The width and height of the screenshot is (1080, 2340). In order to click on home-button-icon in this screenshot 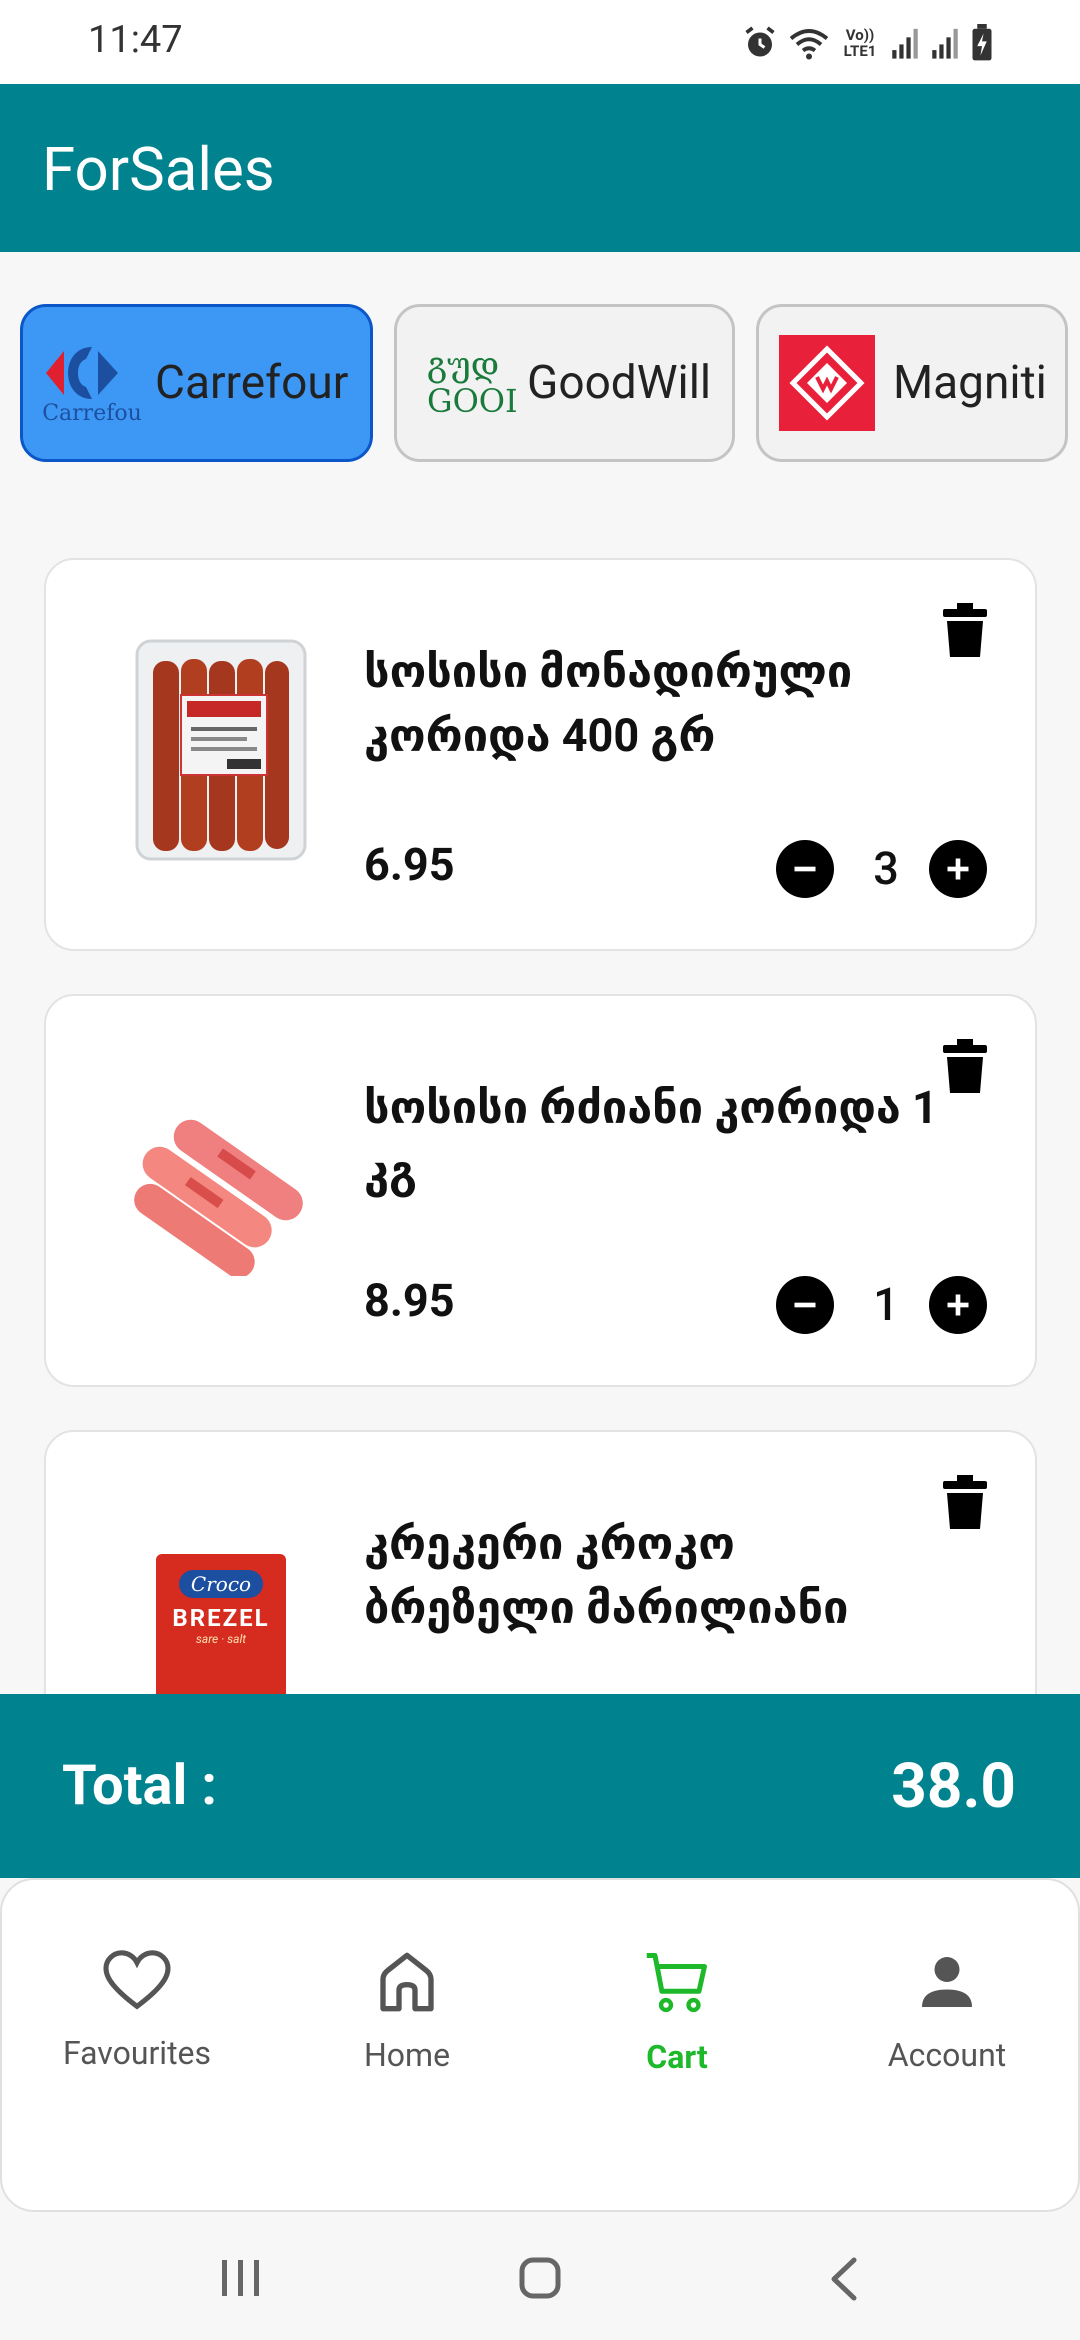, I will do `click(540, 2278)`.